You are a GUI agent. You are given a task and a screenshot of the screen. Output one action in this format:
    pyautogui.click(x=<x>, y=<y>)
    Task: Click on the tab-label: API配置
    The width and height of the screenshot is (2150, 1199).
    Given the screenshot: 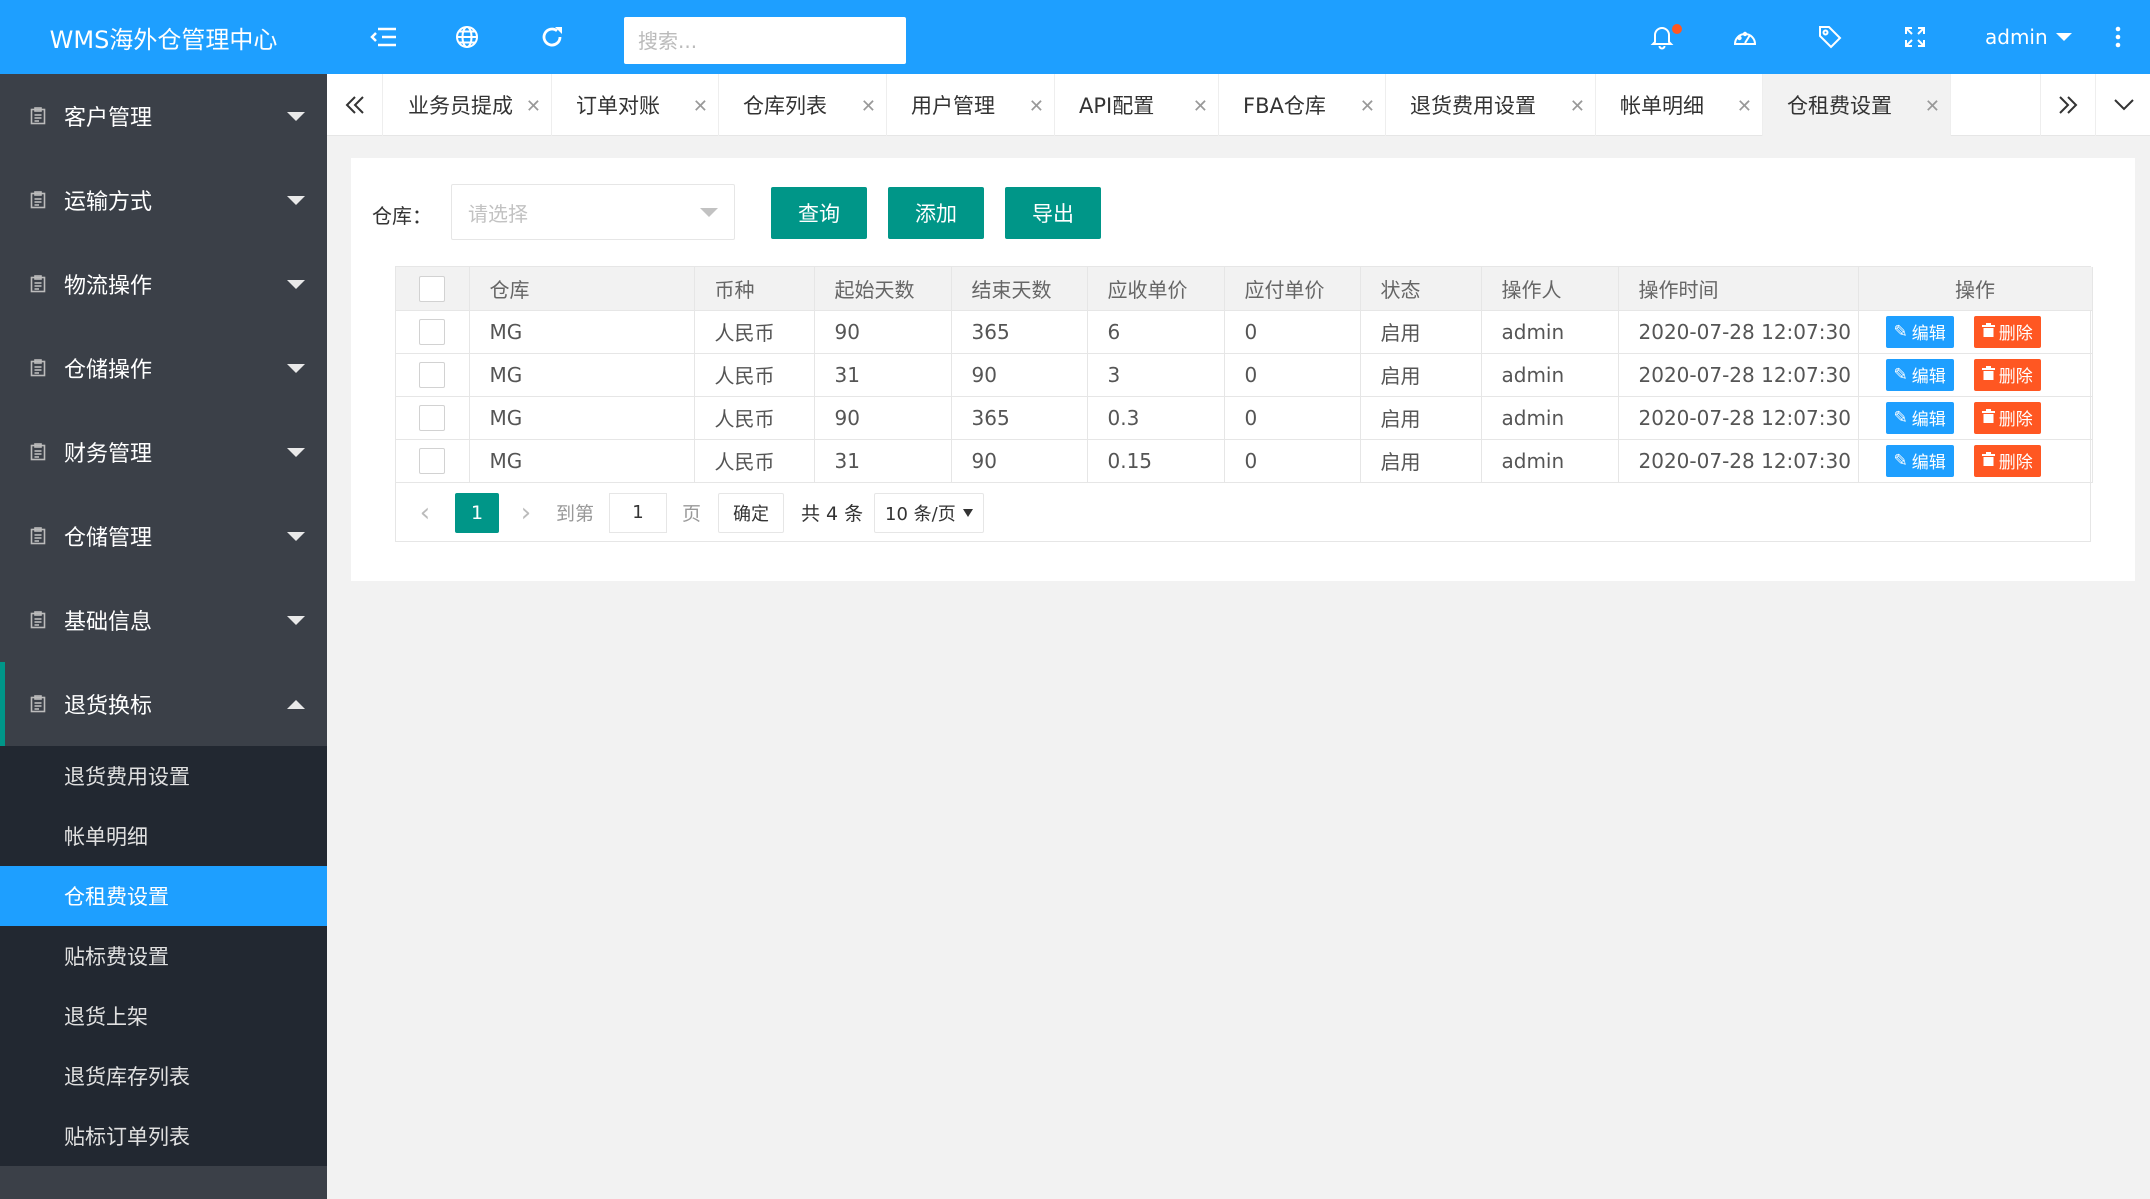 What is the action you would take?
    pyautogui.click(x=1117, y=106)
    